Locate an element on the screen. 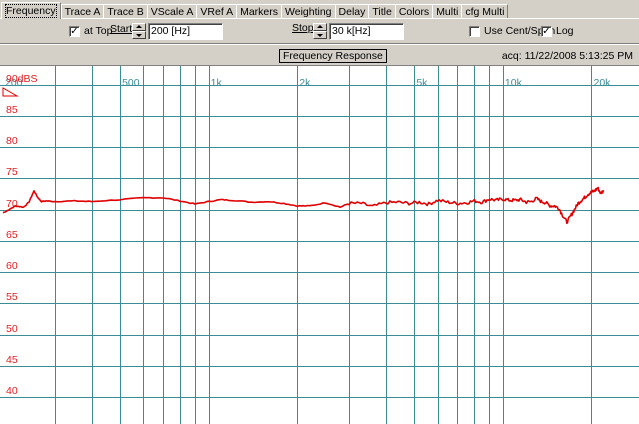 The width and height of the screenshot is (639, 424). start-frequency-input: 200 [Hz] is located at coordinates (185, 31).